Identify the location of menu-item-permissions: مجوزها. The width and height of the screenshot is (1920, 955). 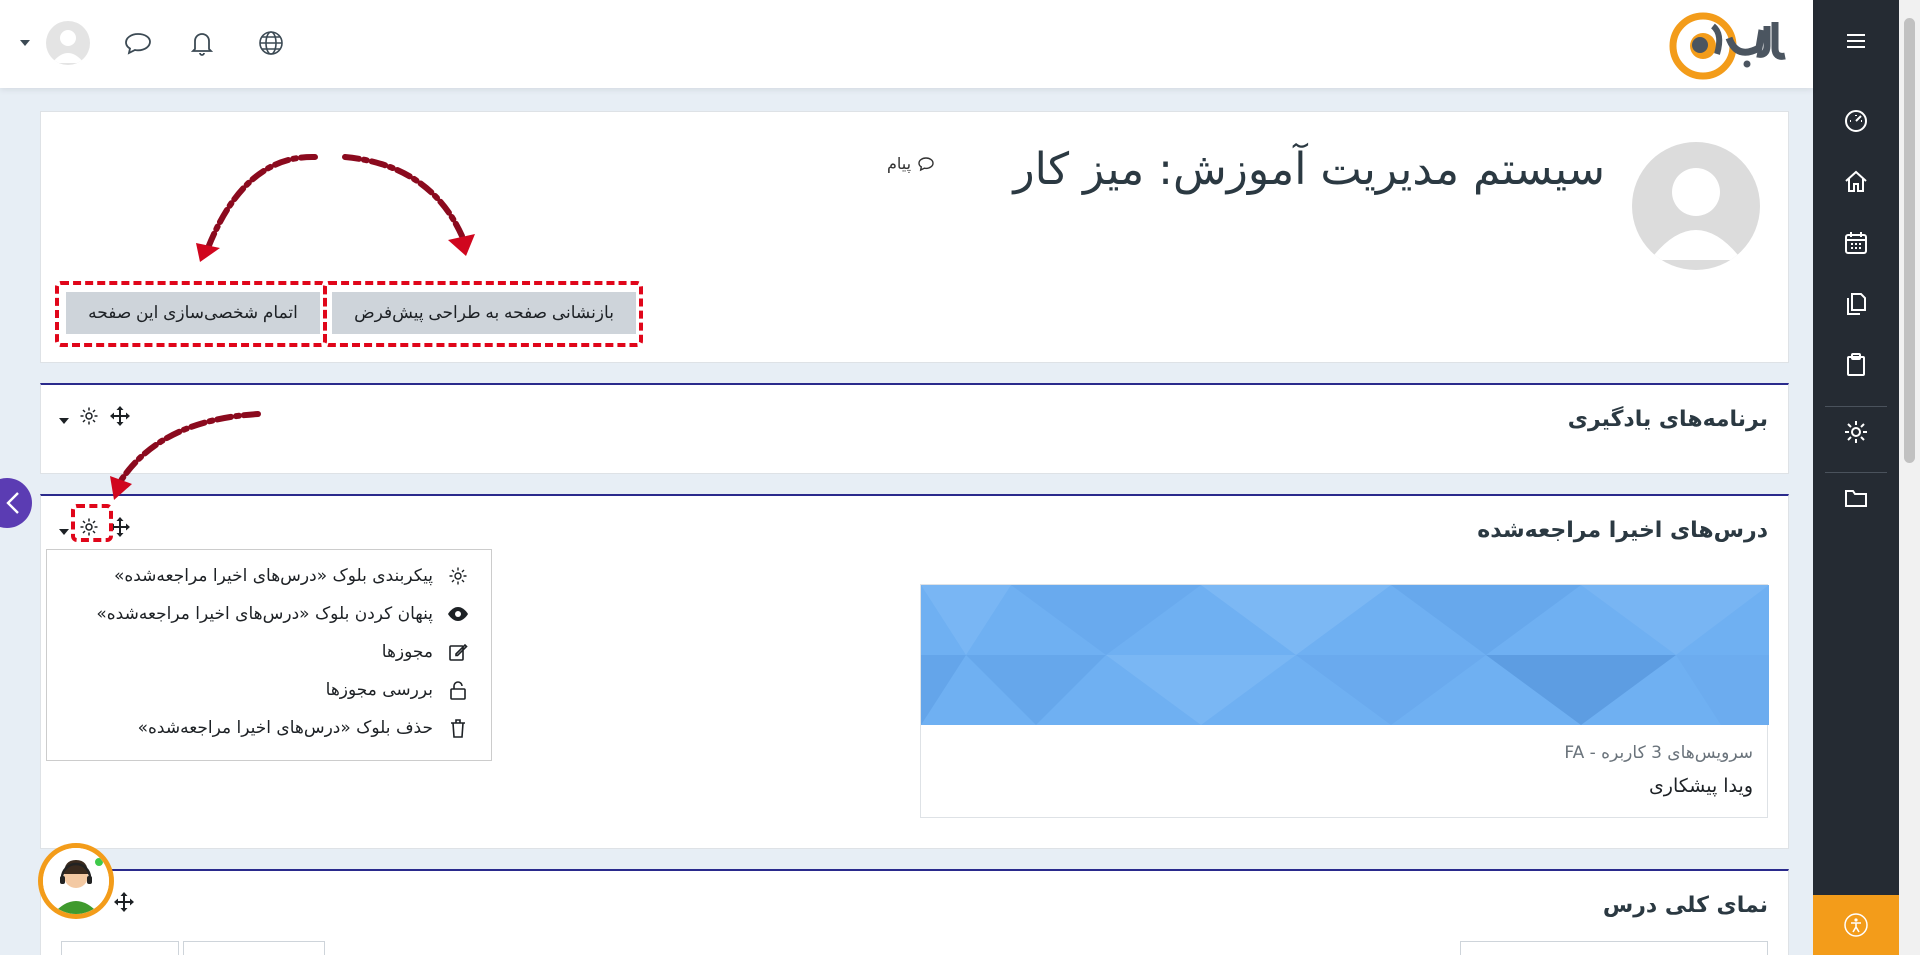
(425, 652).